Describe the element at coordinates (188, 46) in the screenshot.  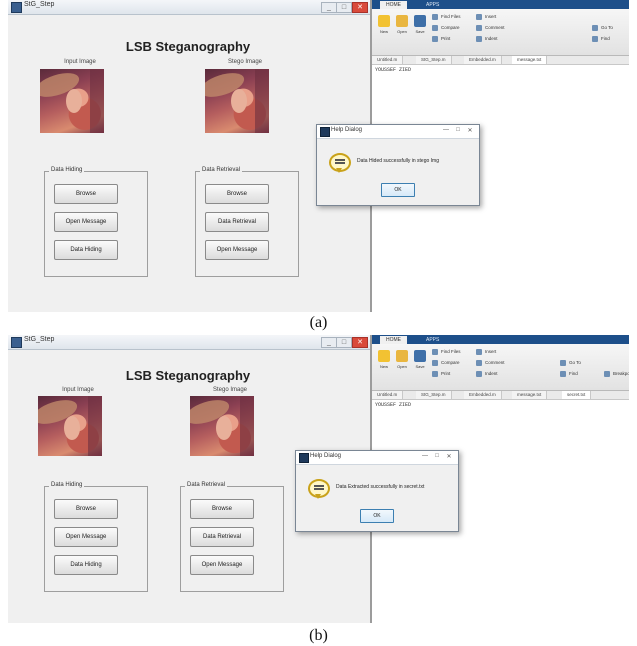
I see `app-title: LSB Steganography` at that location.